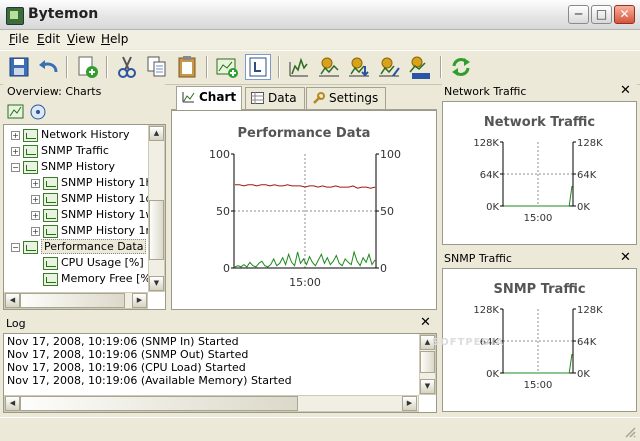 The height and width of the screenshot is (441, 640). Describe the element at coordinates (93, 232) in the screenshot. I see `tree-item: + SNMP History 1m` at that location.